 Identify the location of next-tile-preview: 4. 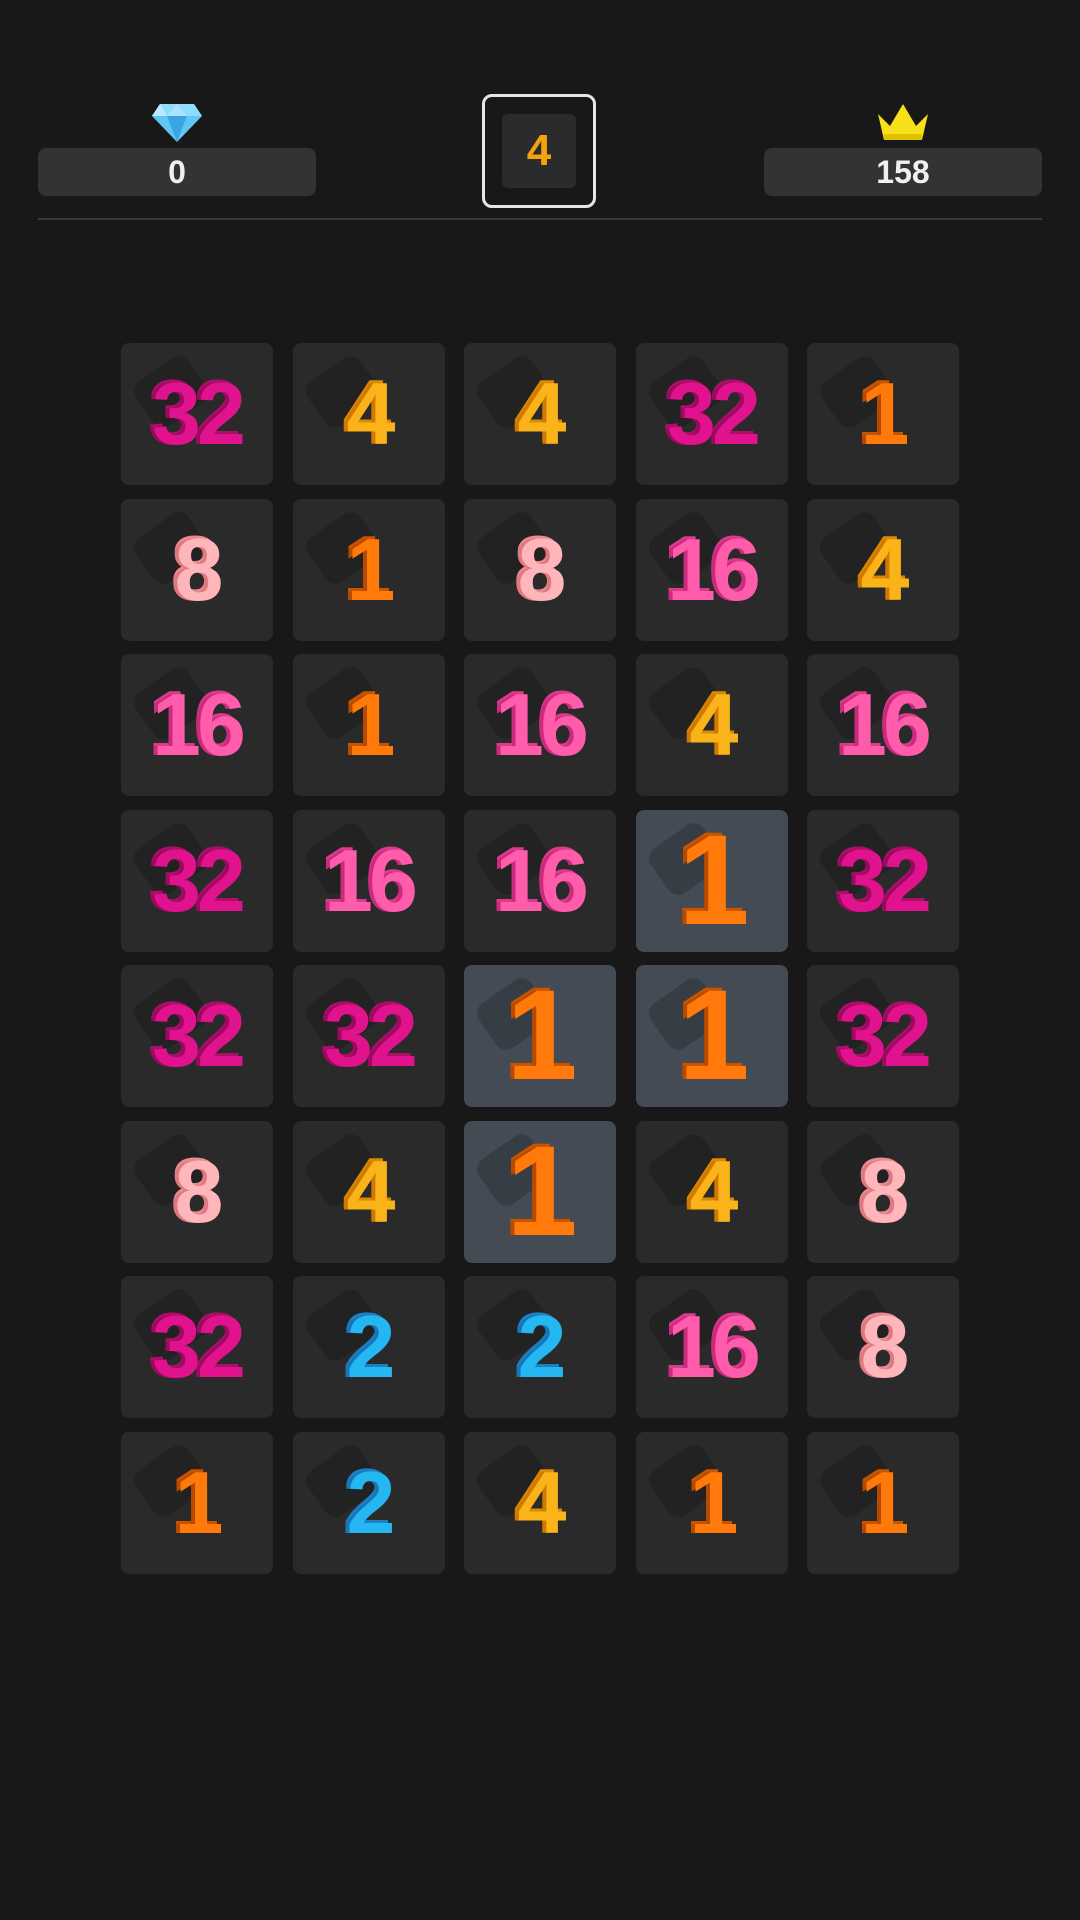
(539, 151).